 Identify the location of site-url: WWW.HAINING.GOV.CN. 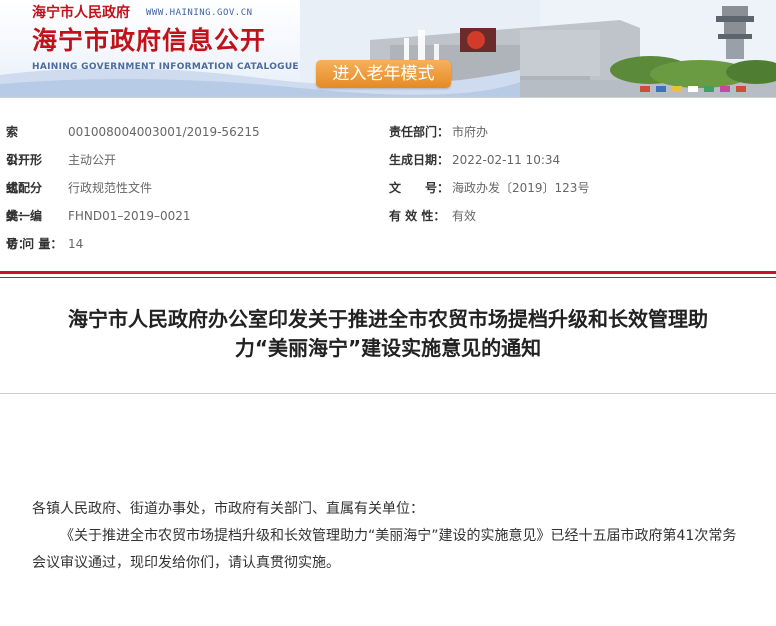
(199, 13).